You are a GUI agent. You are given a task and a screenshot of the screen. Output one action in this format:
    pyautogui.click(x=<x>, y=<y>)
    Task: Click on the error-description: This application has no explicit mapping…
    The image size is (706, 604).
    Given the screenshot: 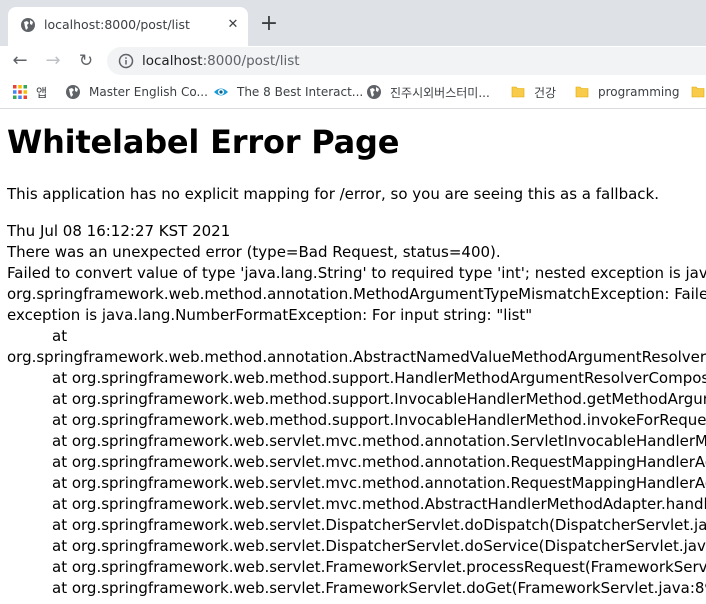 What is the action you would take?
    pyautogui.click(x=333, y=194)
    